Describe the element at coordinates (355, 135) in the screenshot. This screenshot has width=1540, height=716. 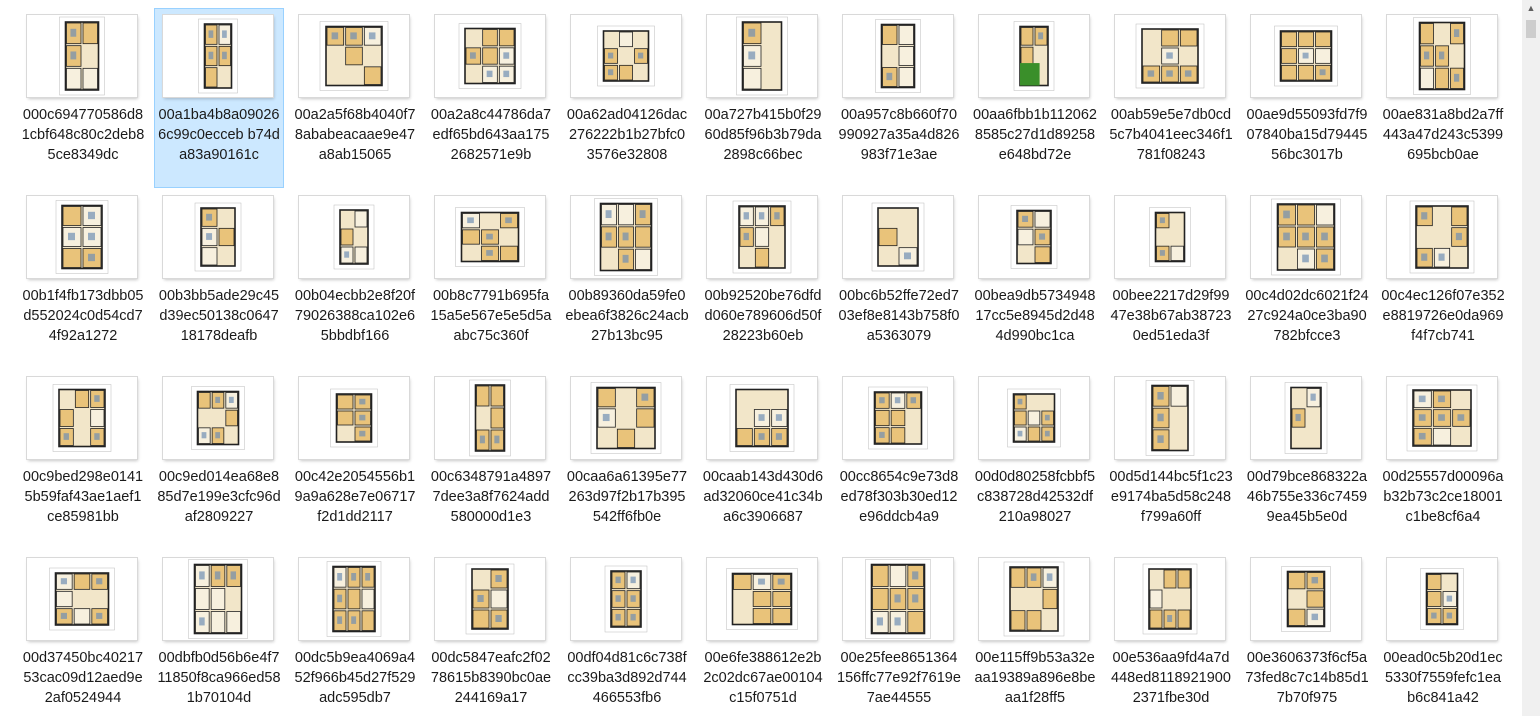
I see `file-name-label: 00a2a5f68b4040f78ababeacaae9e47a8ab15065` at that location.